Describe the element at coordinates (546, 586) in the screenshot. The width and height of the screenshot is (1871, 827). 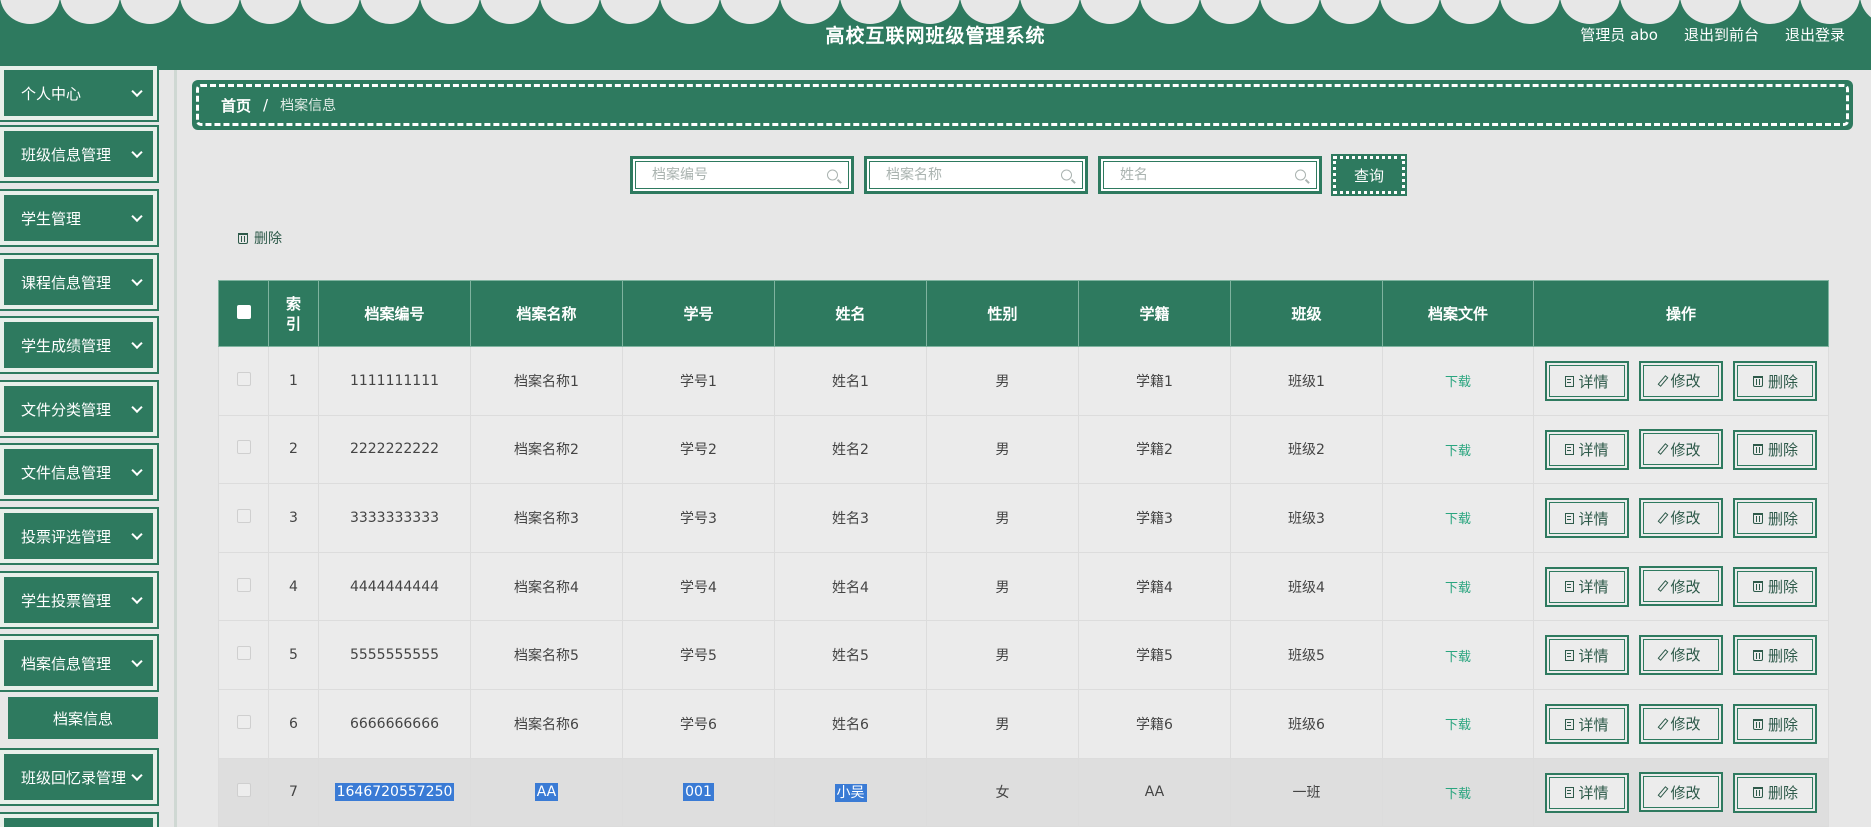
I see `cell-archive-name: 档案名称4` at that location.